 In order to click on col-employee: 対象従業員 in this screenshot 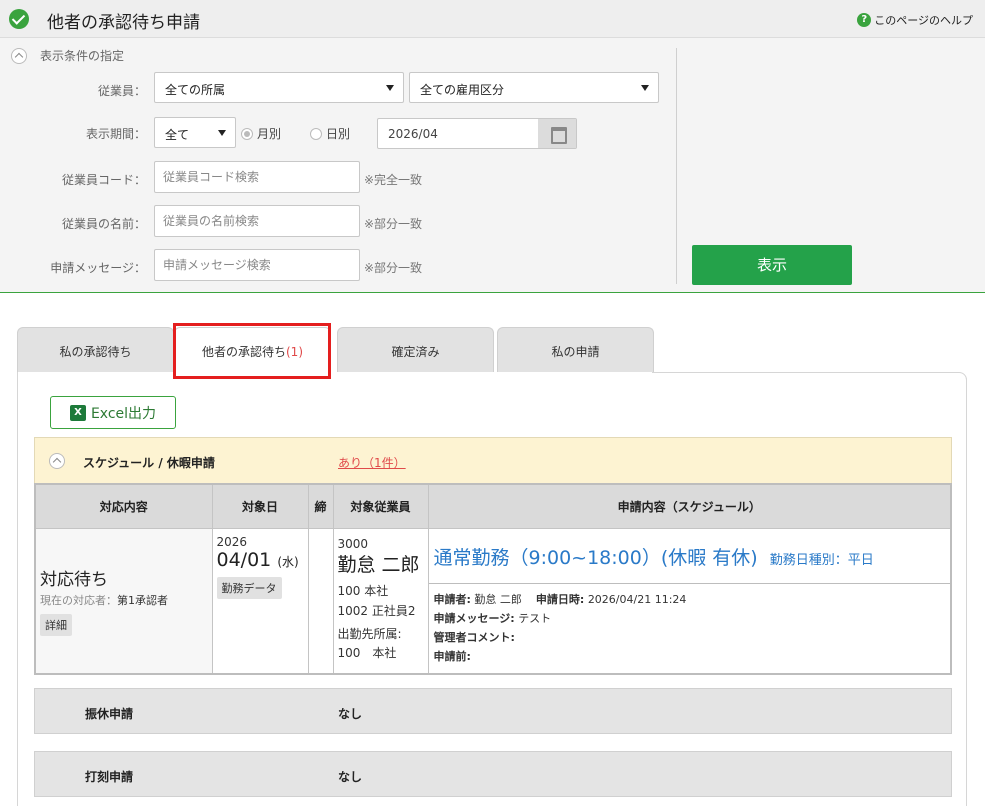, I will do `click(380, 506)`.